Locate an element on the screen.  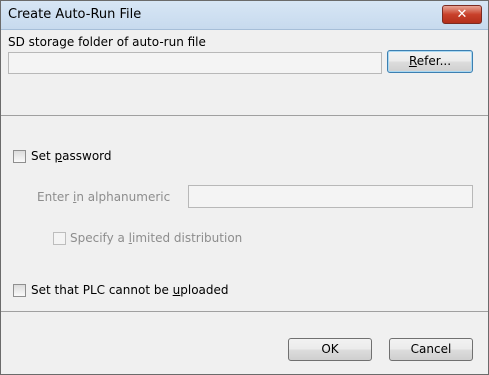
limited-distribution-label: Specify a limited distribution is located at coordinates (156, 238).